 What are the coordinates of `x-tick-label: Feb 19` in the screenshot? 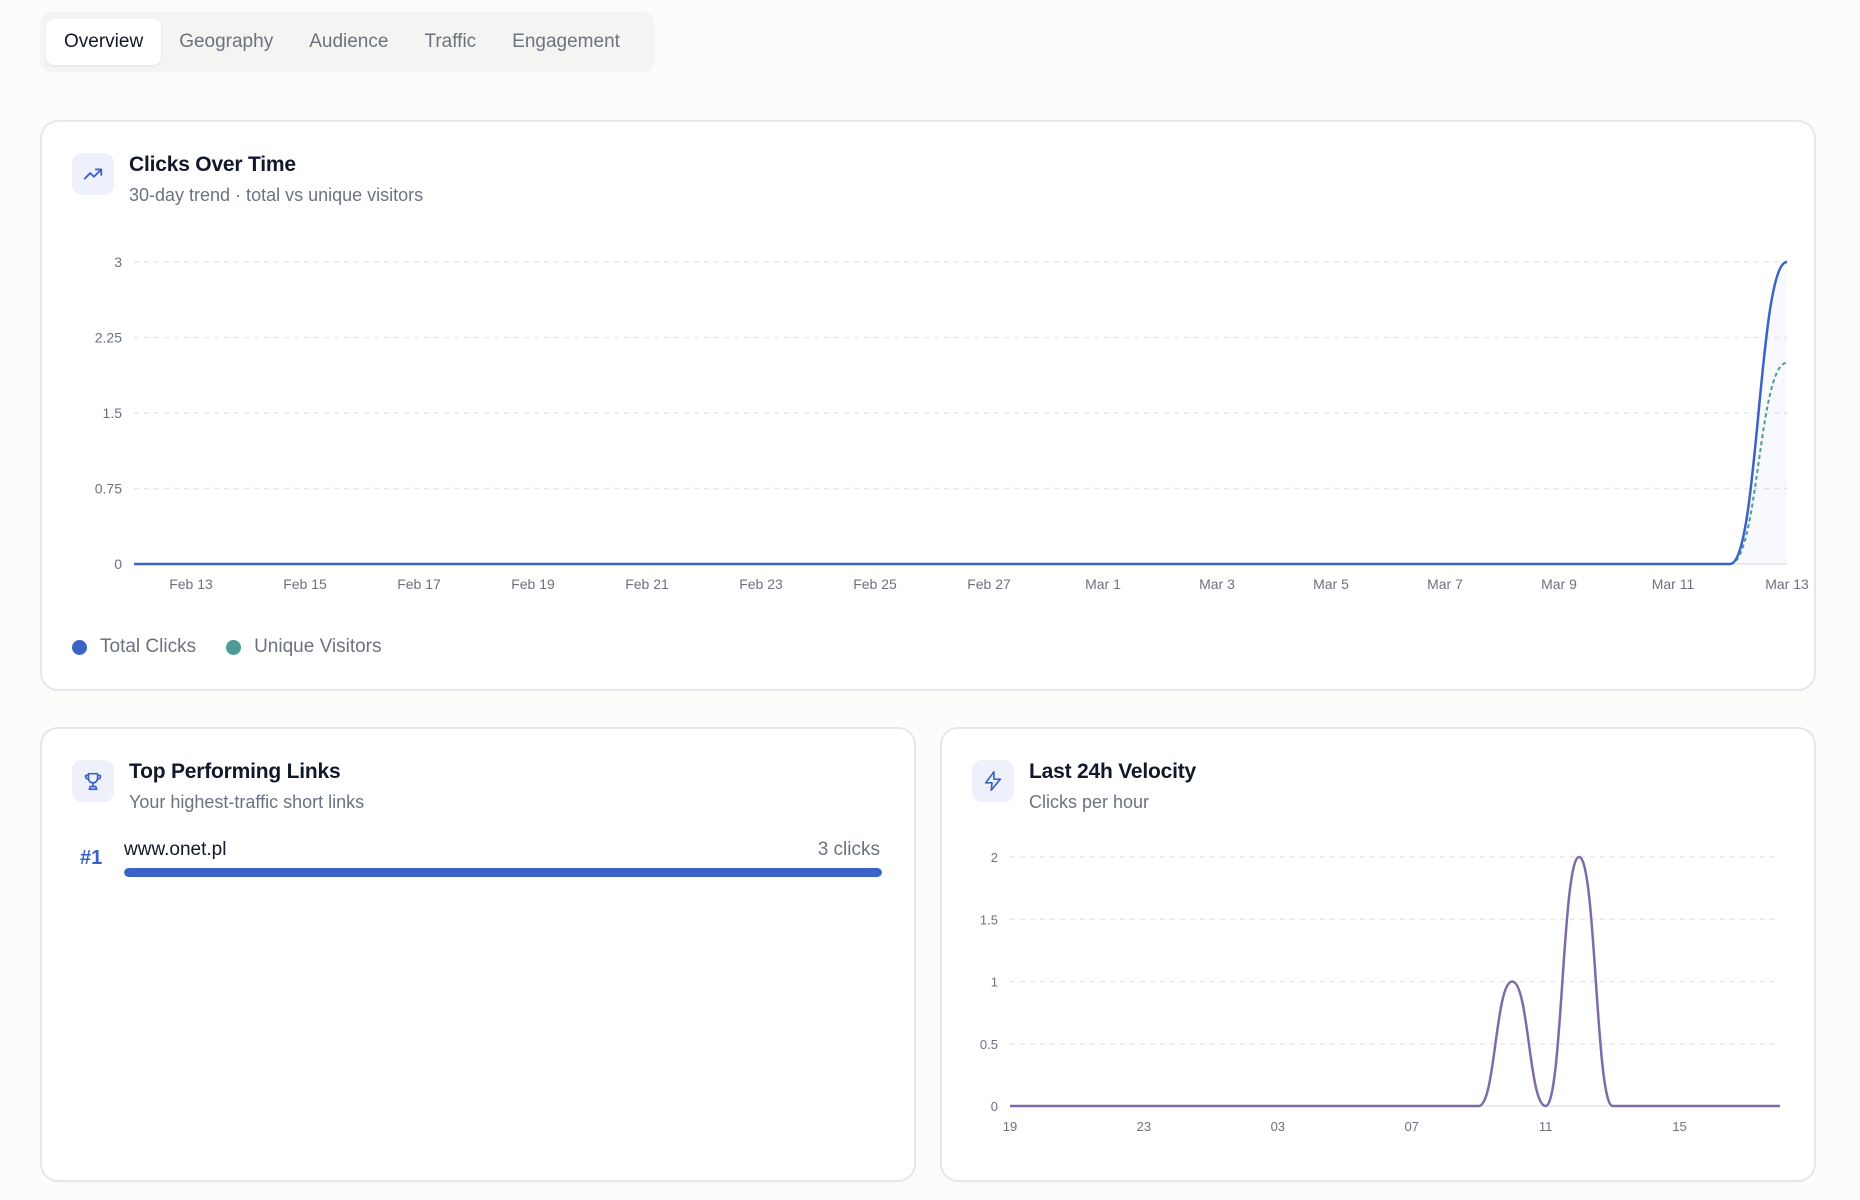 It's located at (533, 584).